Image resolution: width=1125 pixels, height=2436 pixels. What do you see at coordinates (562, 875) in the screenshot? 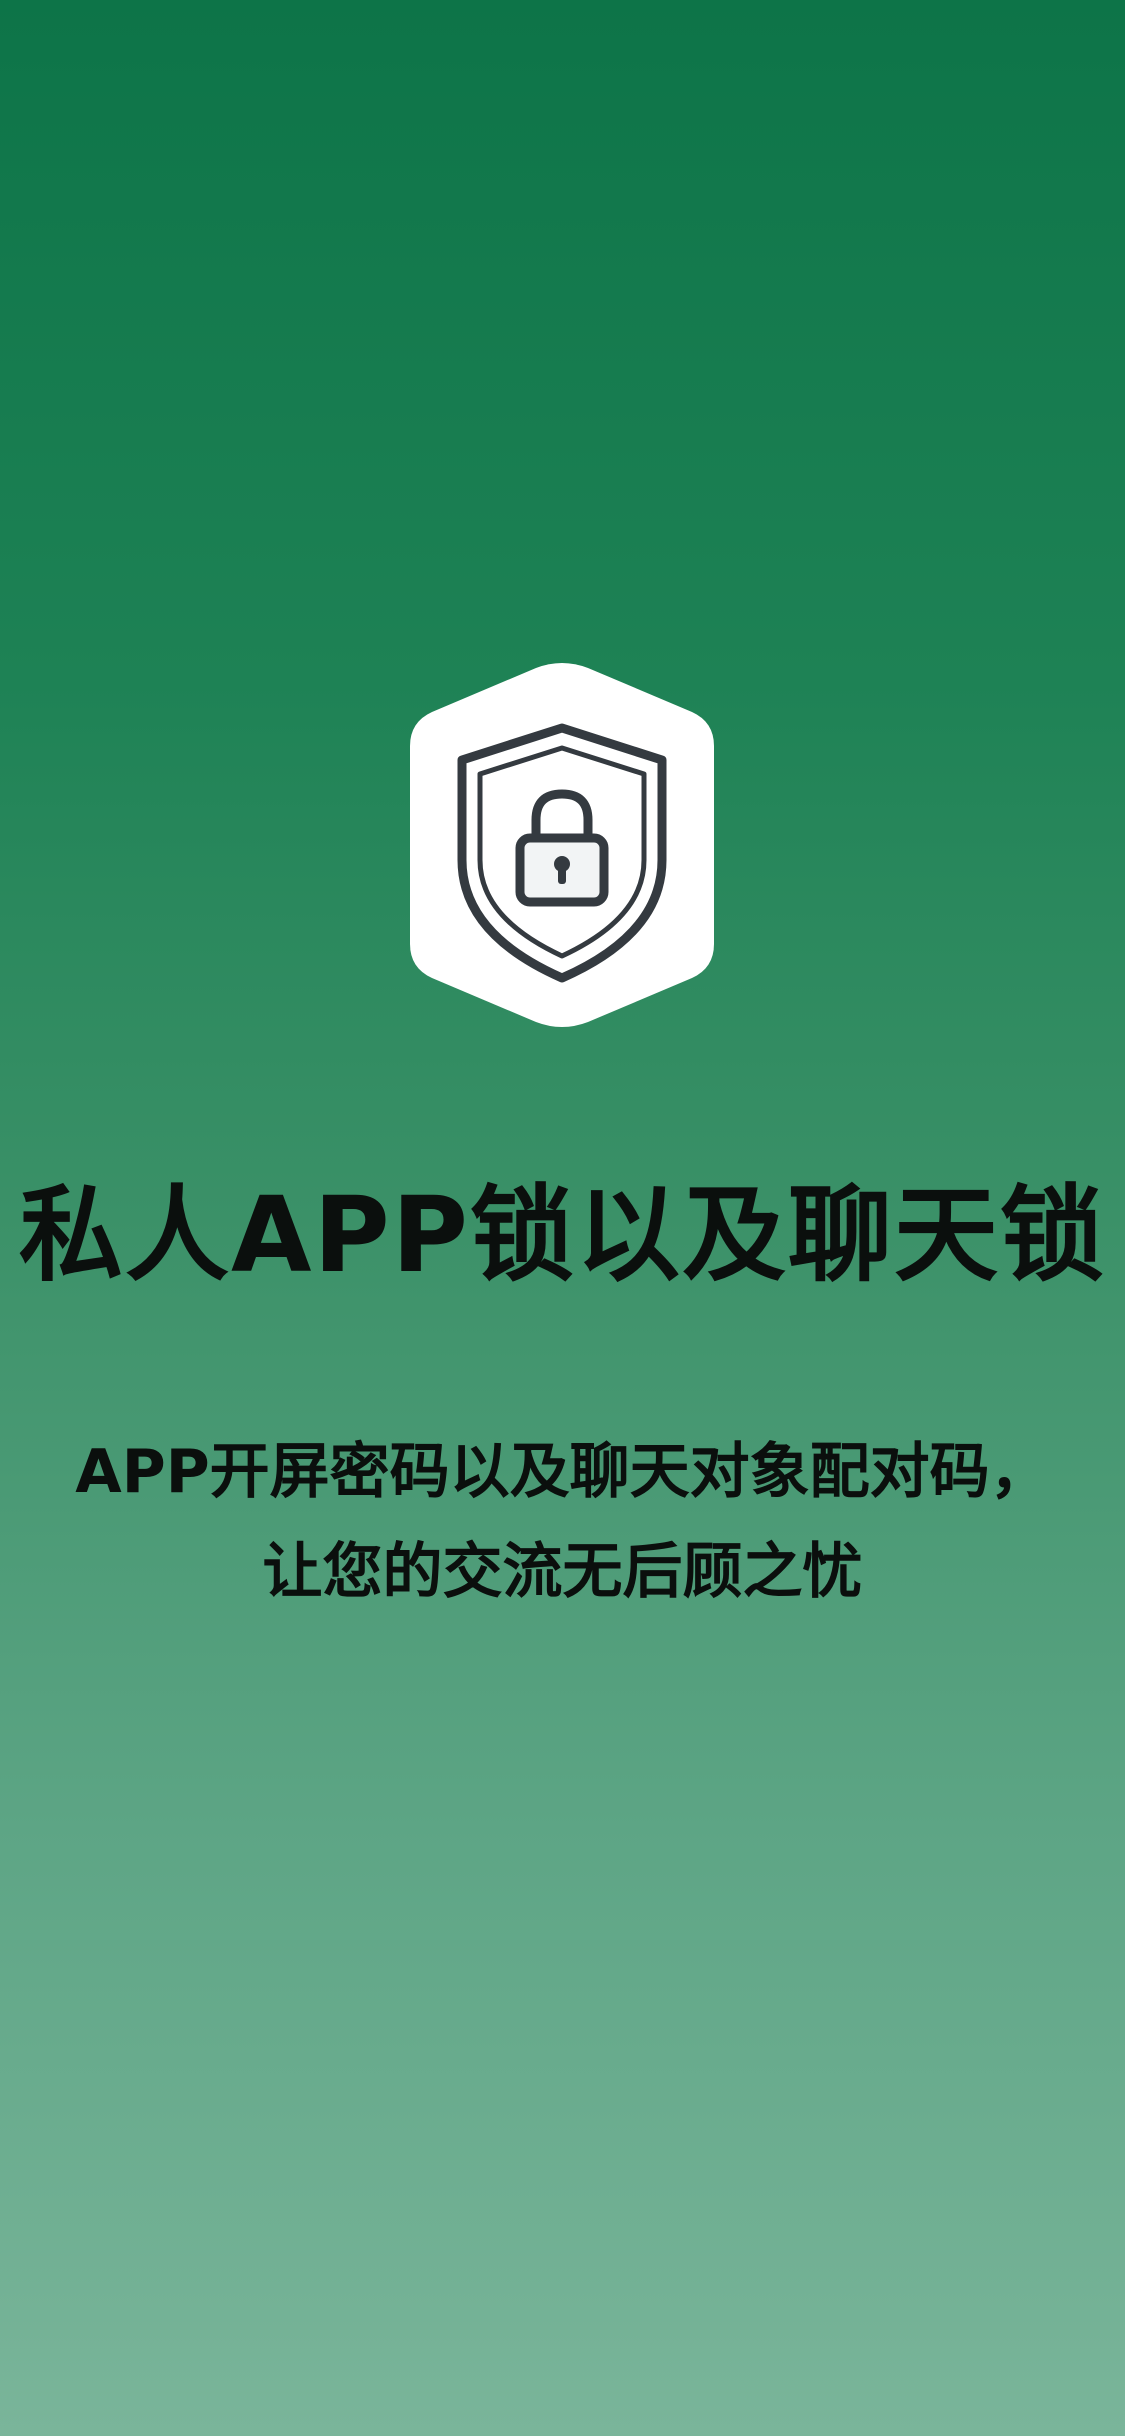
I see `keyhole-slot` at bounding box center [562, 875].